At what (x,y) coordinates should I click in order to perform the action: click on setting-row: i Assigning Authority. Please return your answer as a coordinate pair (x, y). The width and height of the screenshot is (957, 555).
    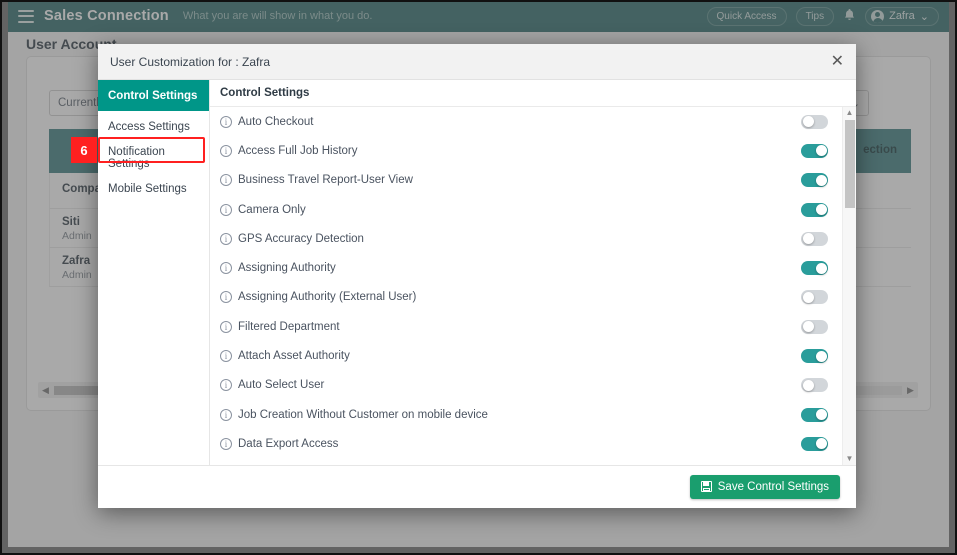
    Looking at the image, I should click on (533, 267).